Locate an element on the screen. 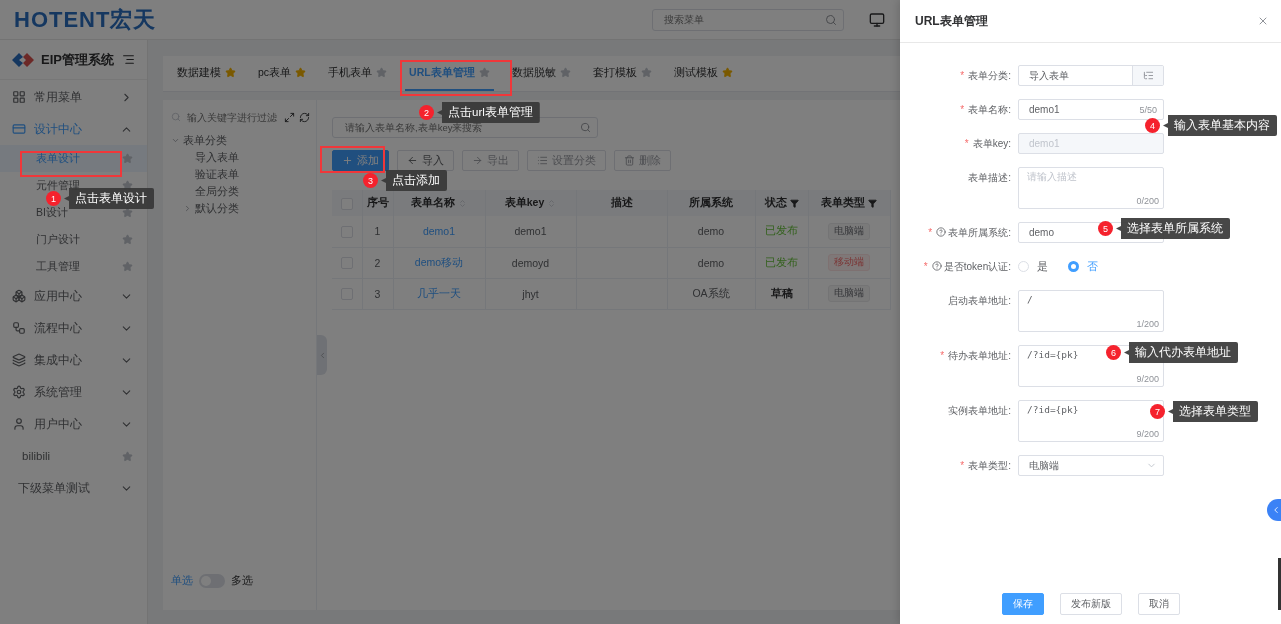 This screenshot has width=1281, height=624. step-tooltip: 输入代办表单地址 is located at coordinates (1181, 352).